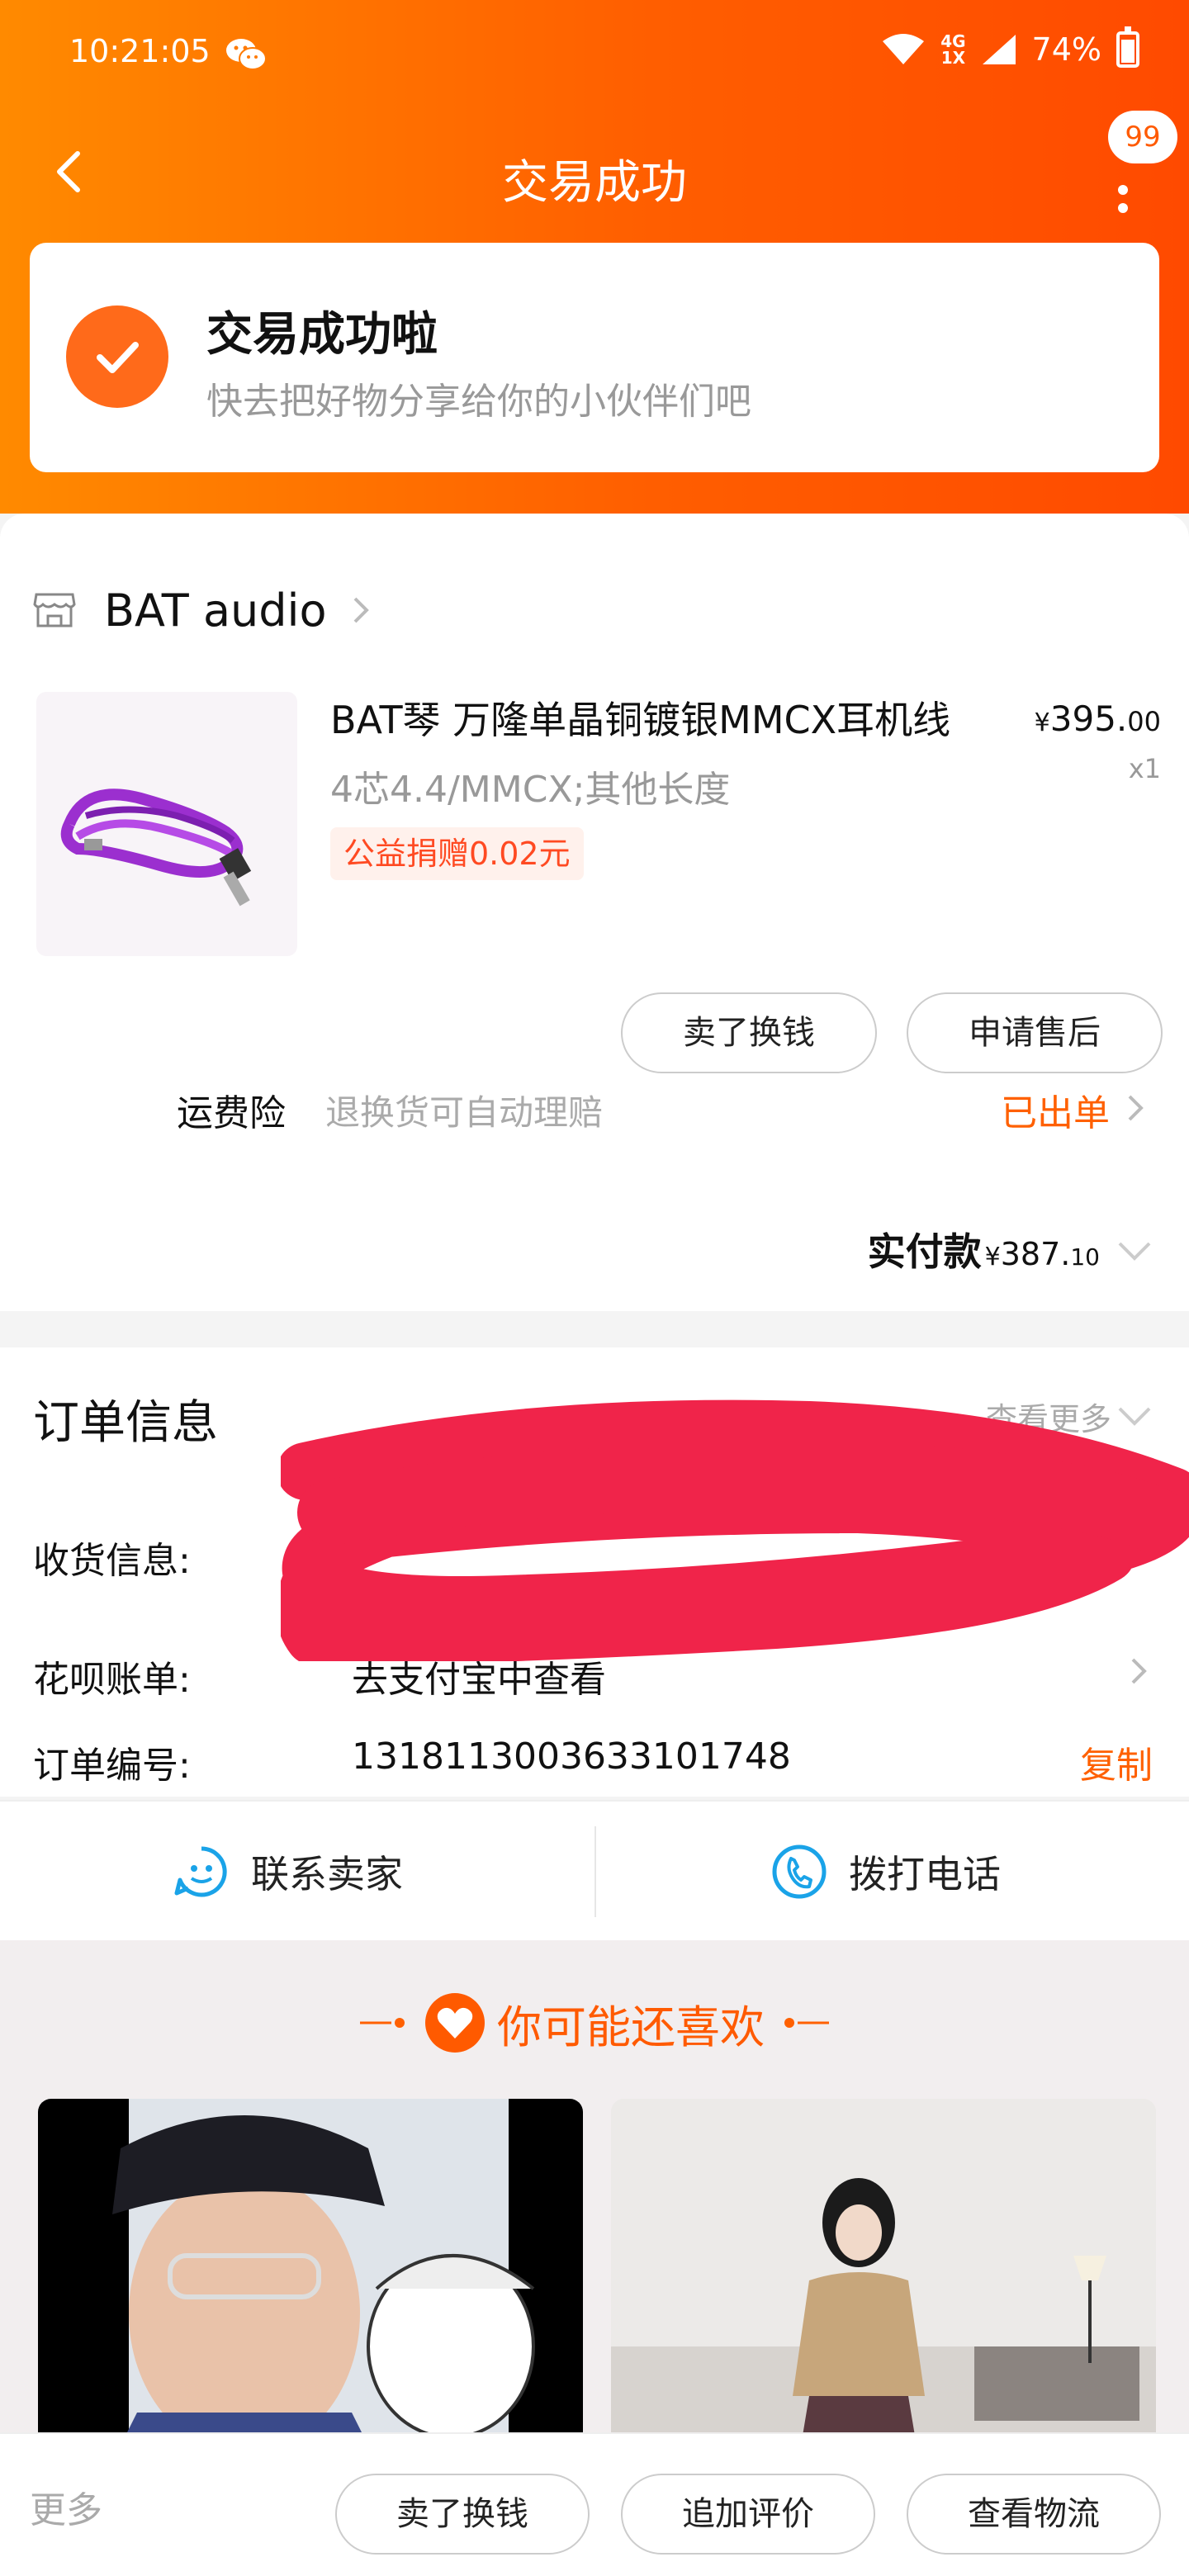  What do you see at coordinates (748, 2514) in the screenshot?
I see `add-review-button: 追加评价` at bounding box center [748, 2514].